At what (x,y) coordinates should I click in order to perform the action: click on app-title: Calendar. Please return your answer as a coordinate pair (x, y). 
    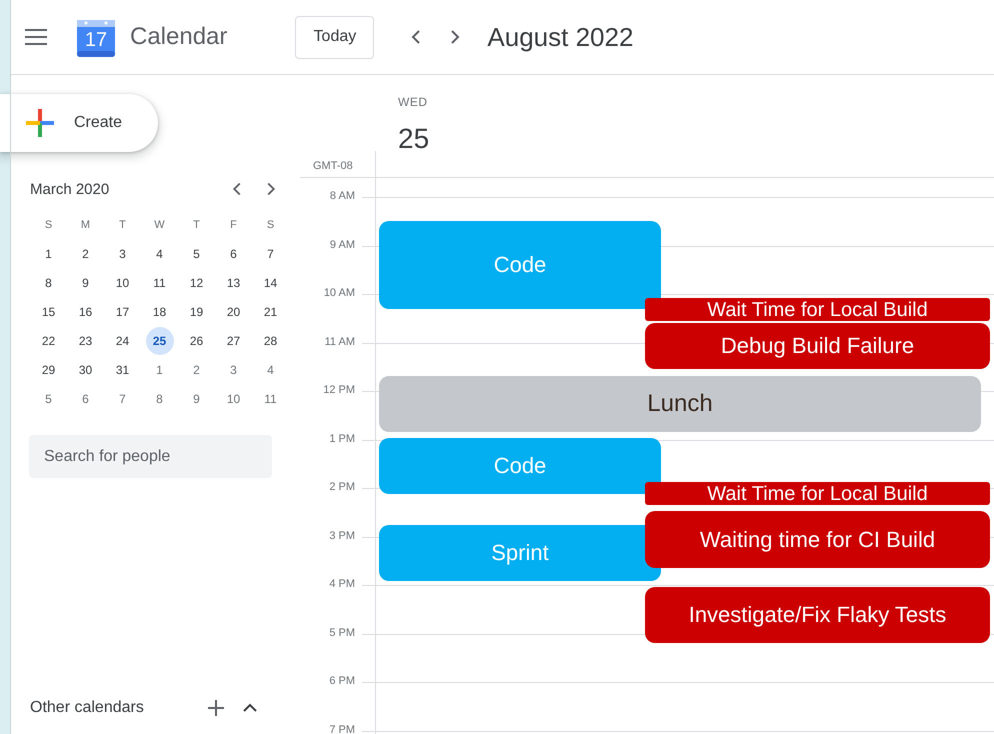
    Looking at the image, I should click on (179, 37).